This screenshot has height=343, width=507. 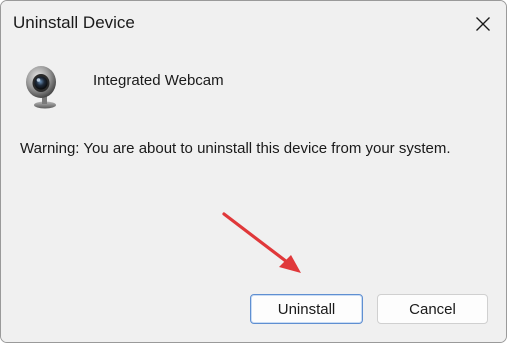 What do you see at coordinates (306, 309) in the screenshot?
I see `uninstall-button: Uninstall` at bounding box center [306, 309].